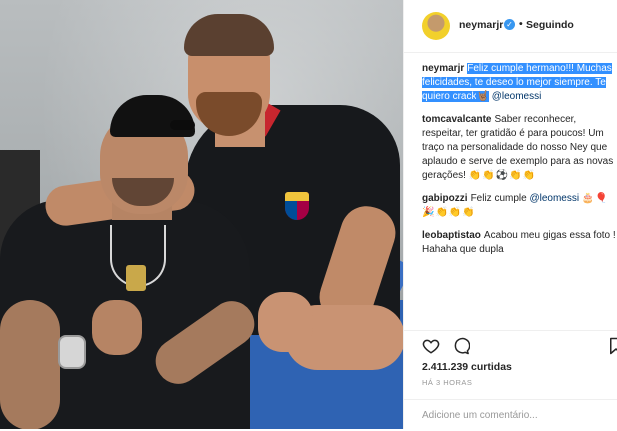  Describe the element at coordinates (431, 346) in the screenshot. I see `heart-icon` at that location.